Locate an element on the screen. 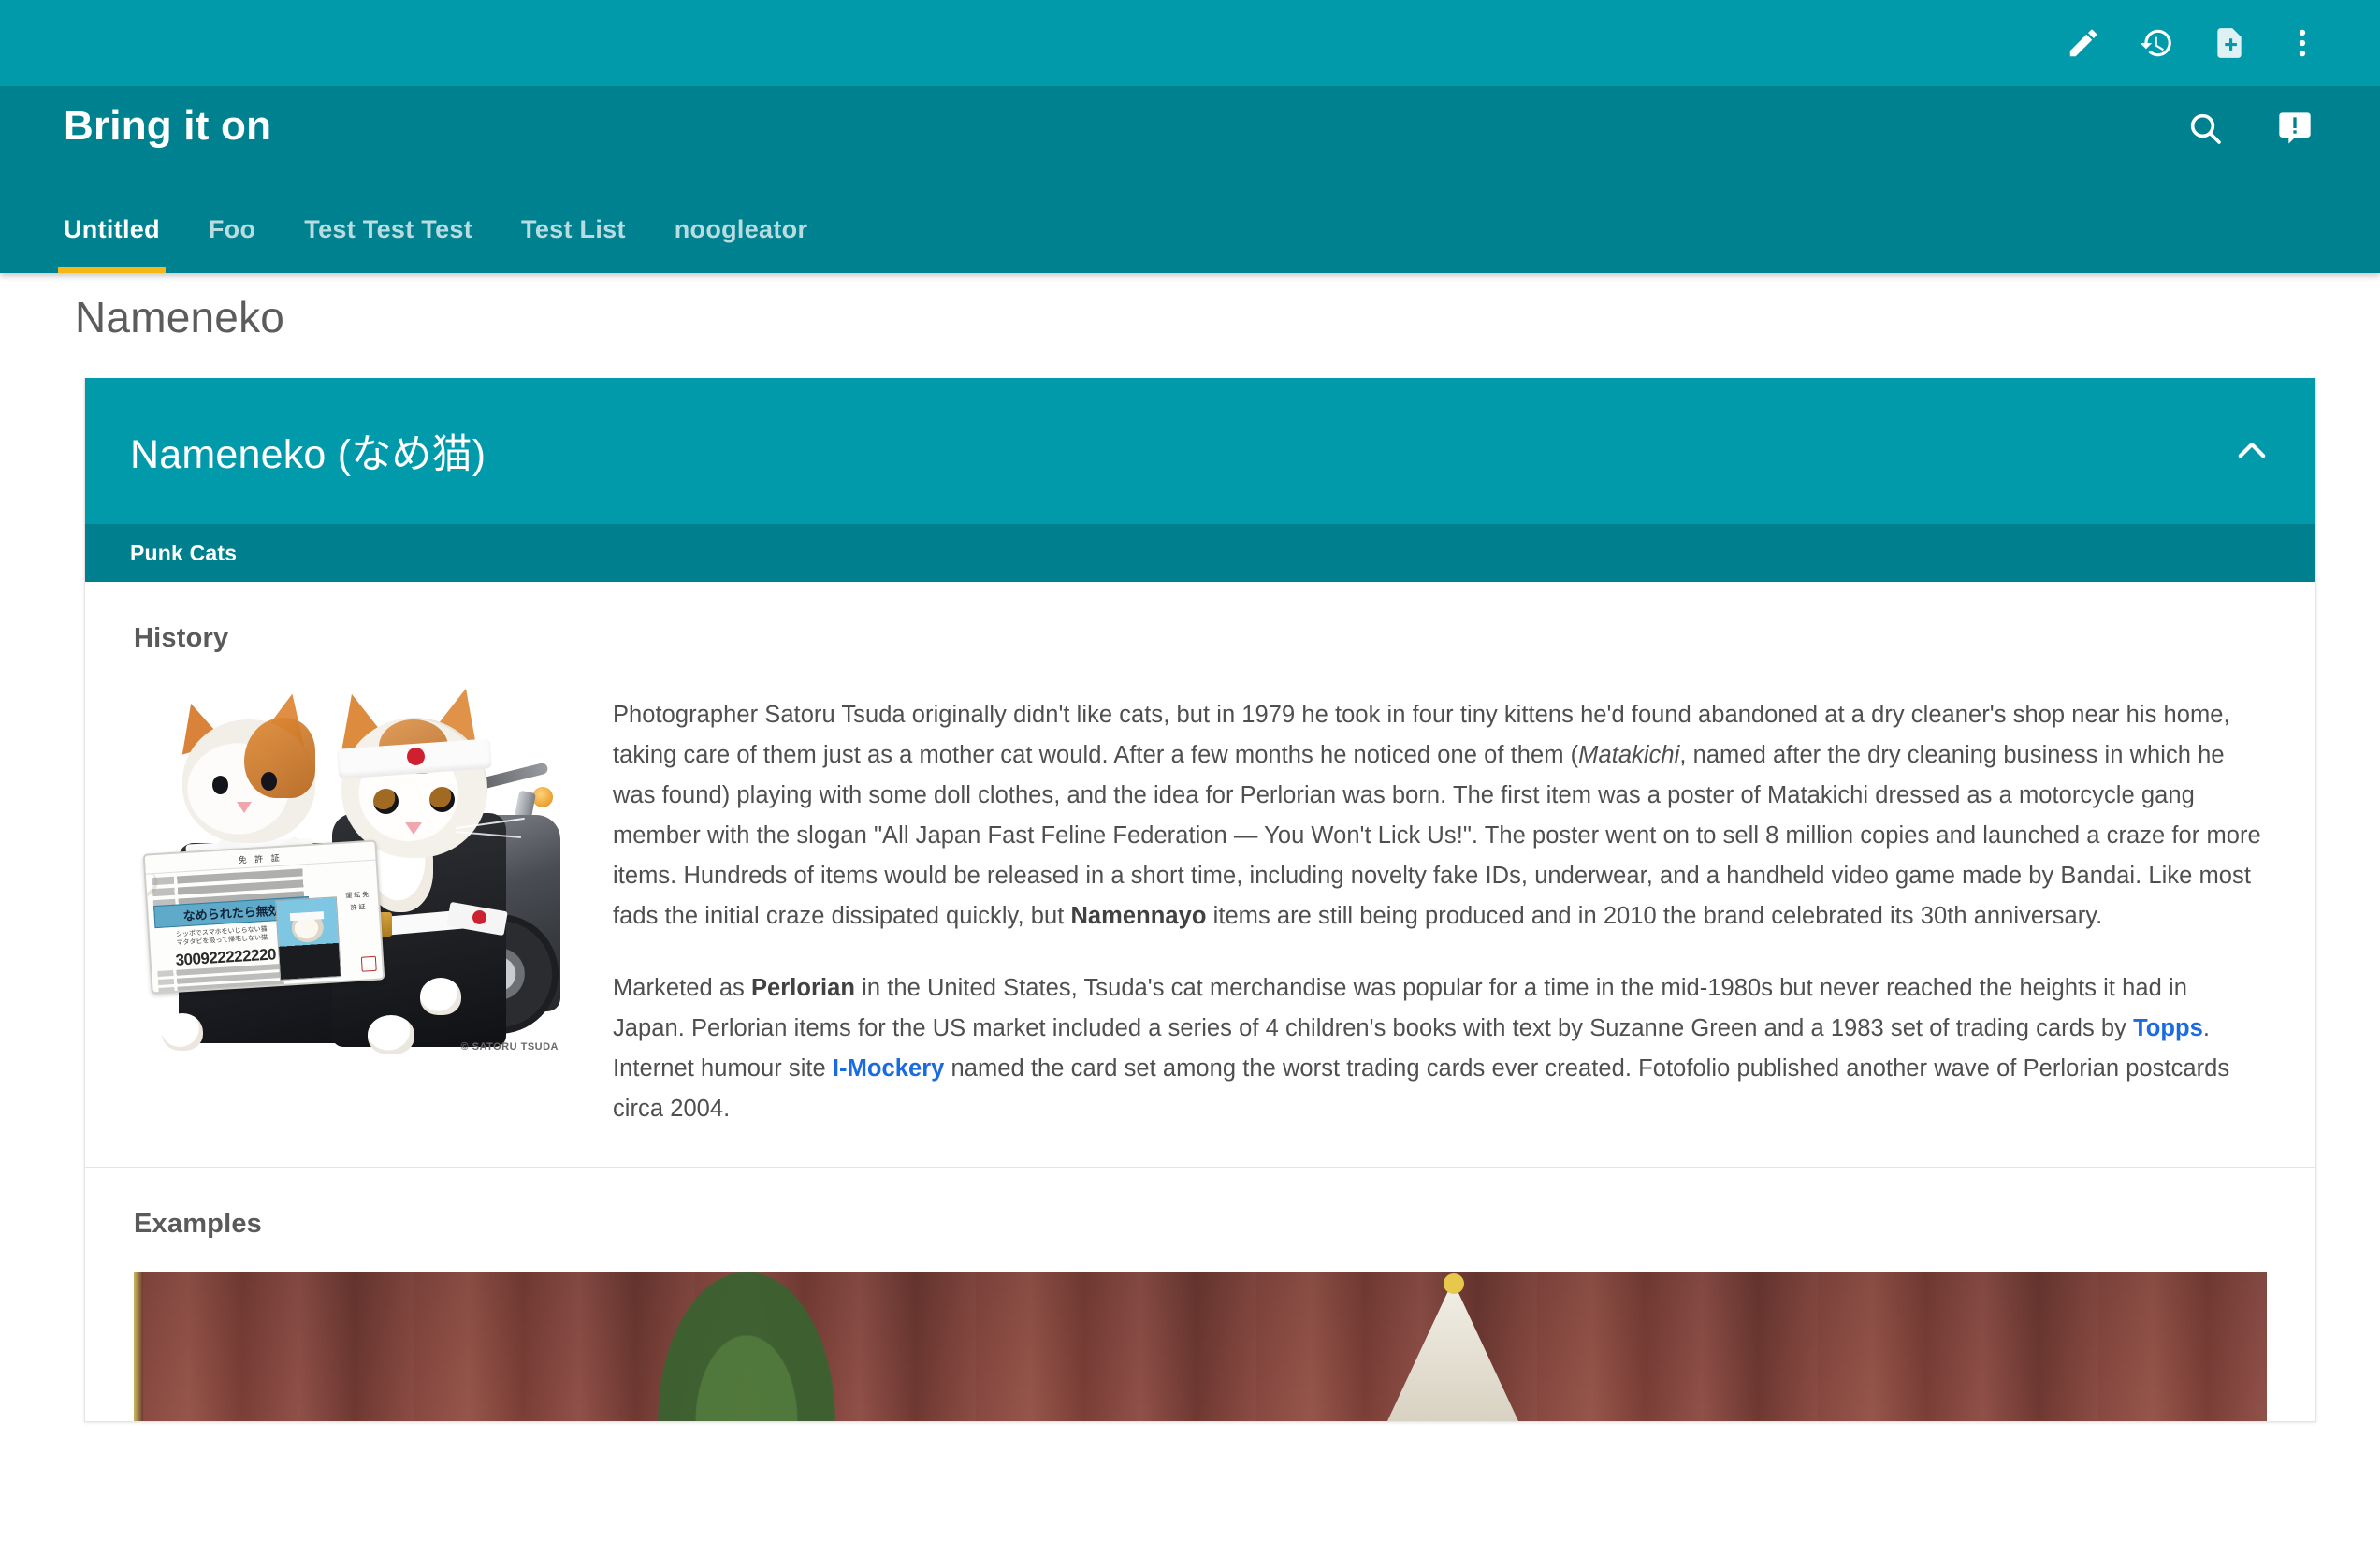 This screenshot has width=2380, height=1555. search-icon is located at coordinates (2205, 128).